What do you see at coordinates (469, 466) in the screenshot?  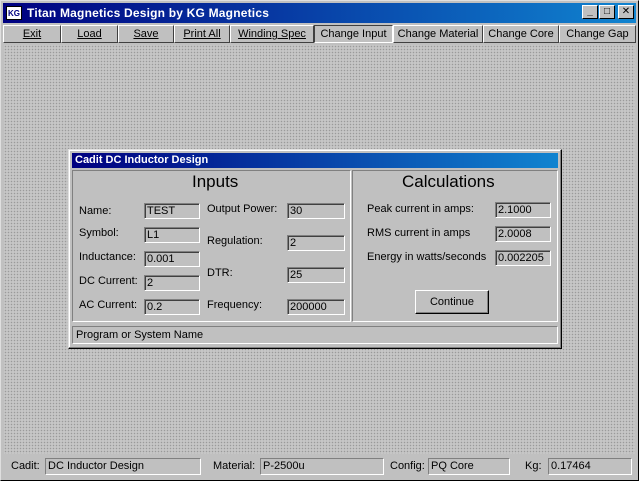 I see `config-value: PQ Core` at bounding box center [469, 466].